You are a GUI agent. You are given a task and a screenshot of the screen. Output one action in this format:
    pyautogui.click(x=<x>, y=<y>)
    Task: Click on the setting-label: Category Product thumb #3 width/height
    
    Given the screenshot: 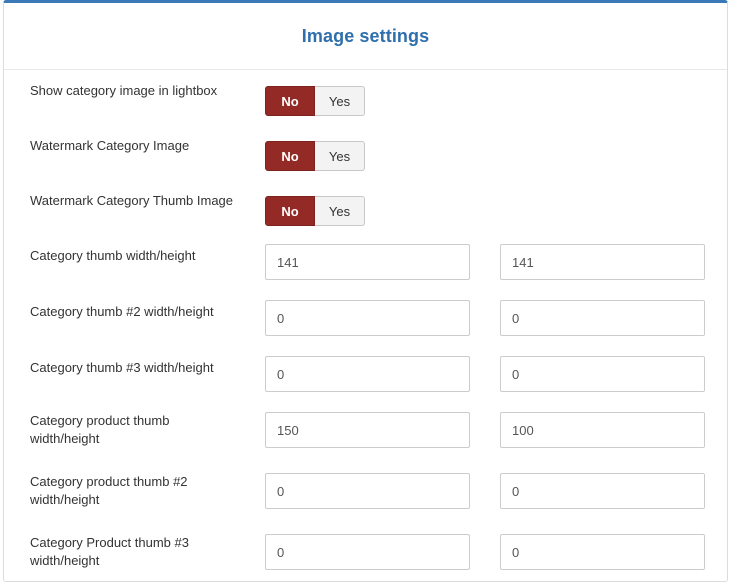 What is the action you would take?
    pyautogui.click(x=109, y=551)
    